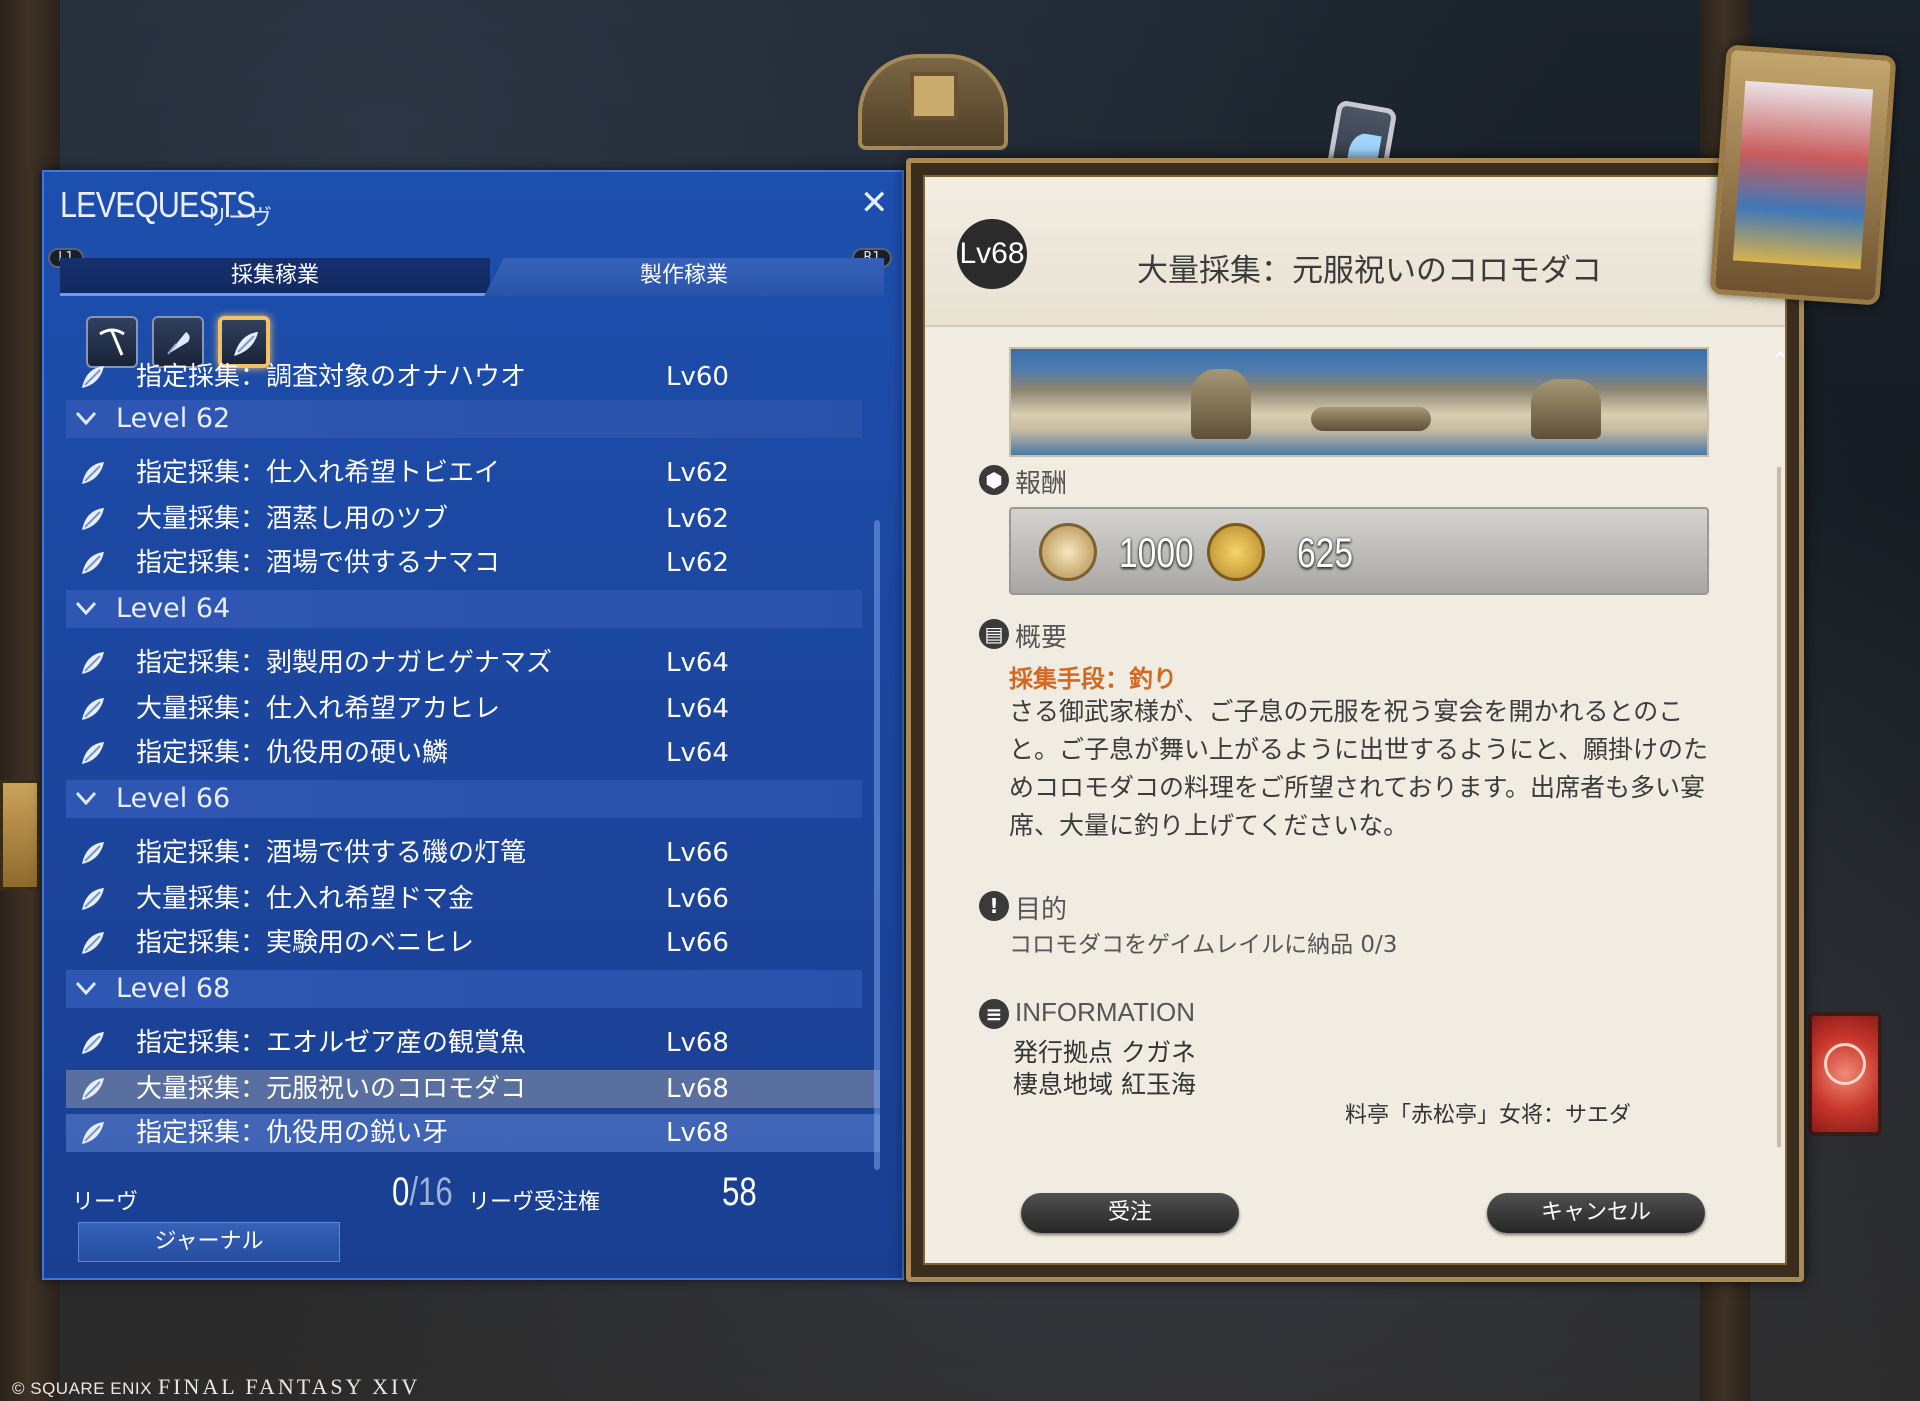 This screenshot has width=1920, height=1401. Describe the element at coordinates (1780, 361) in the screenshot. I see `scroll-up-icon: ⌃` at that location.